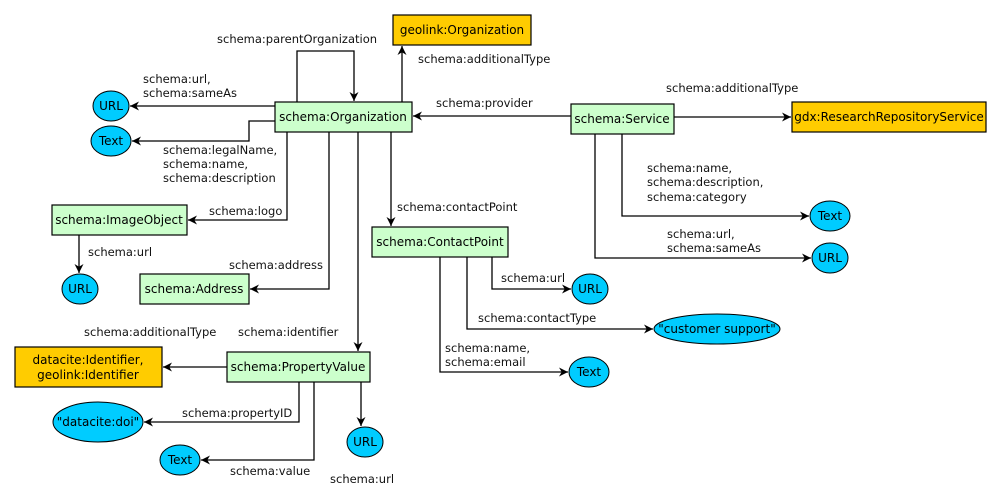 Image resolution: width=1003 pixels, height=503 pixels. I want to click on svg-text: schema:Organization, so click(343, 117).